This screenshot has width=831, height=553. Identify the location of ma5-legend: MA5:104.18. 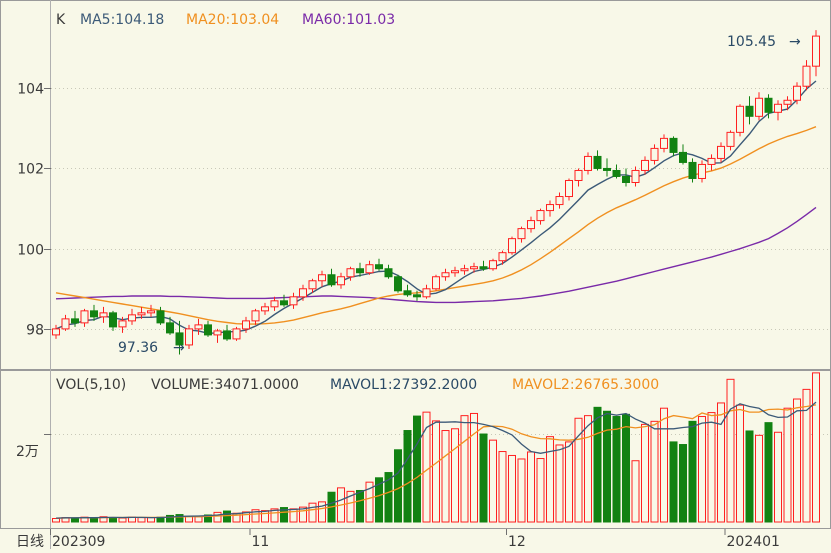
(122, 20).